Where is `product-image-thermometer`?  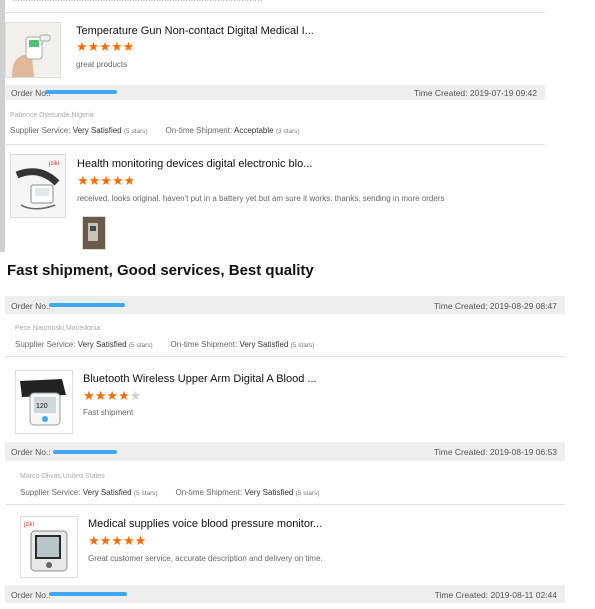
product-image-thermometer is located at coordinates (33, 50).